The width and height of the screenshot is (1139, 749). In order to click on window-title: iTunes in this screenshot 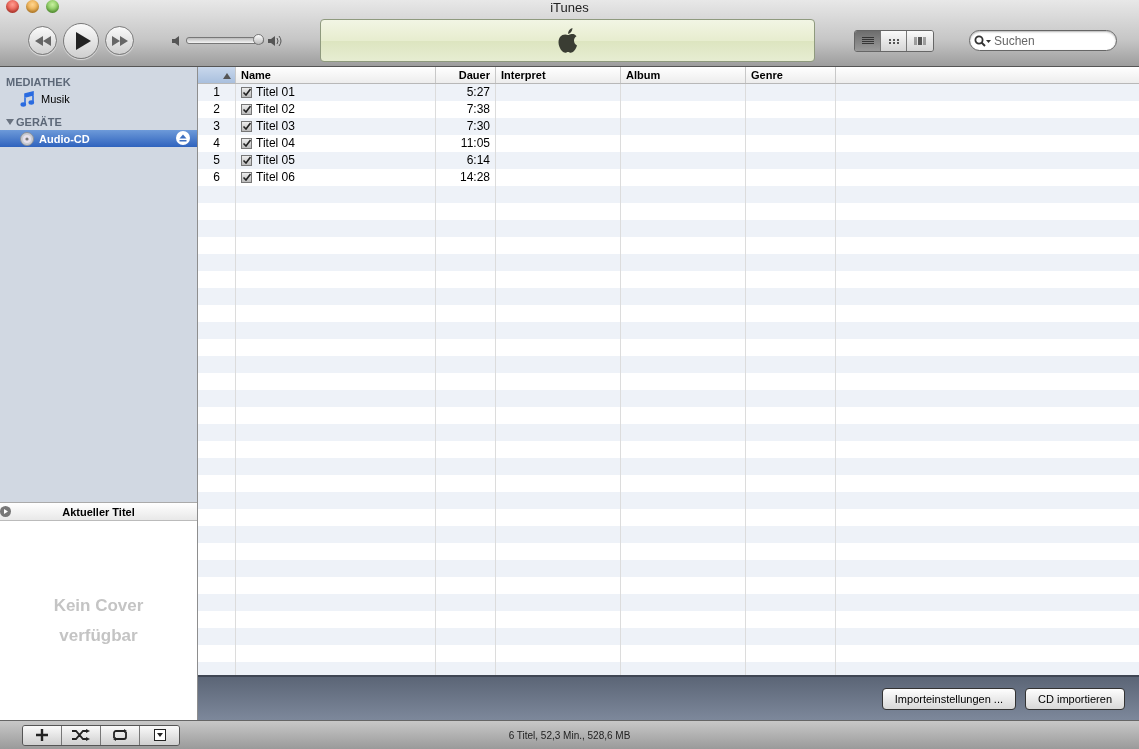, I will do `click(569, 7)`.